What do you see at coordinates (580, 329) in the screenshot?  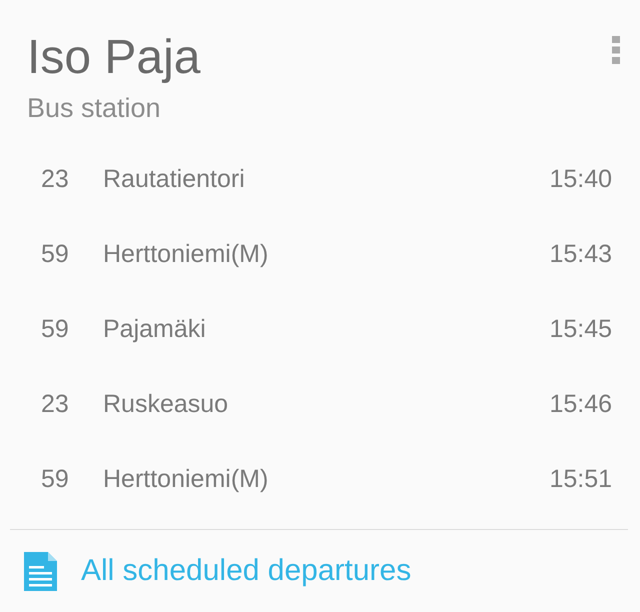 I see `departure-time: 15:45` at bounding box center [580, 329].